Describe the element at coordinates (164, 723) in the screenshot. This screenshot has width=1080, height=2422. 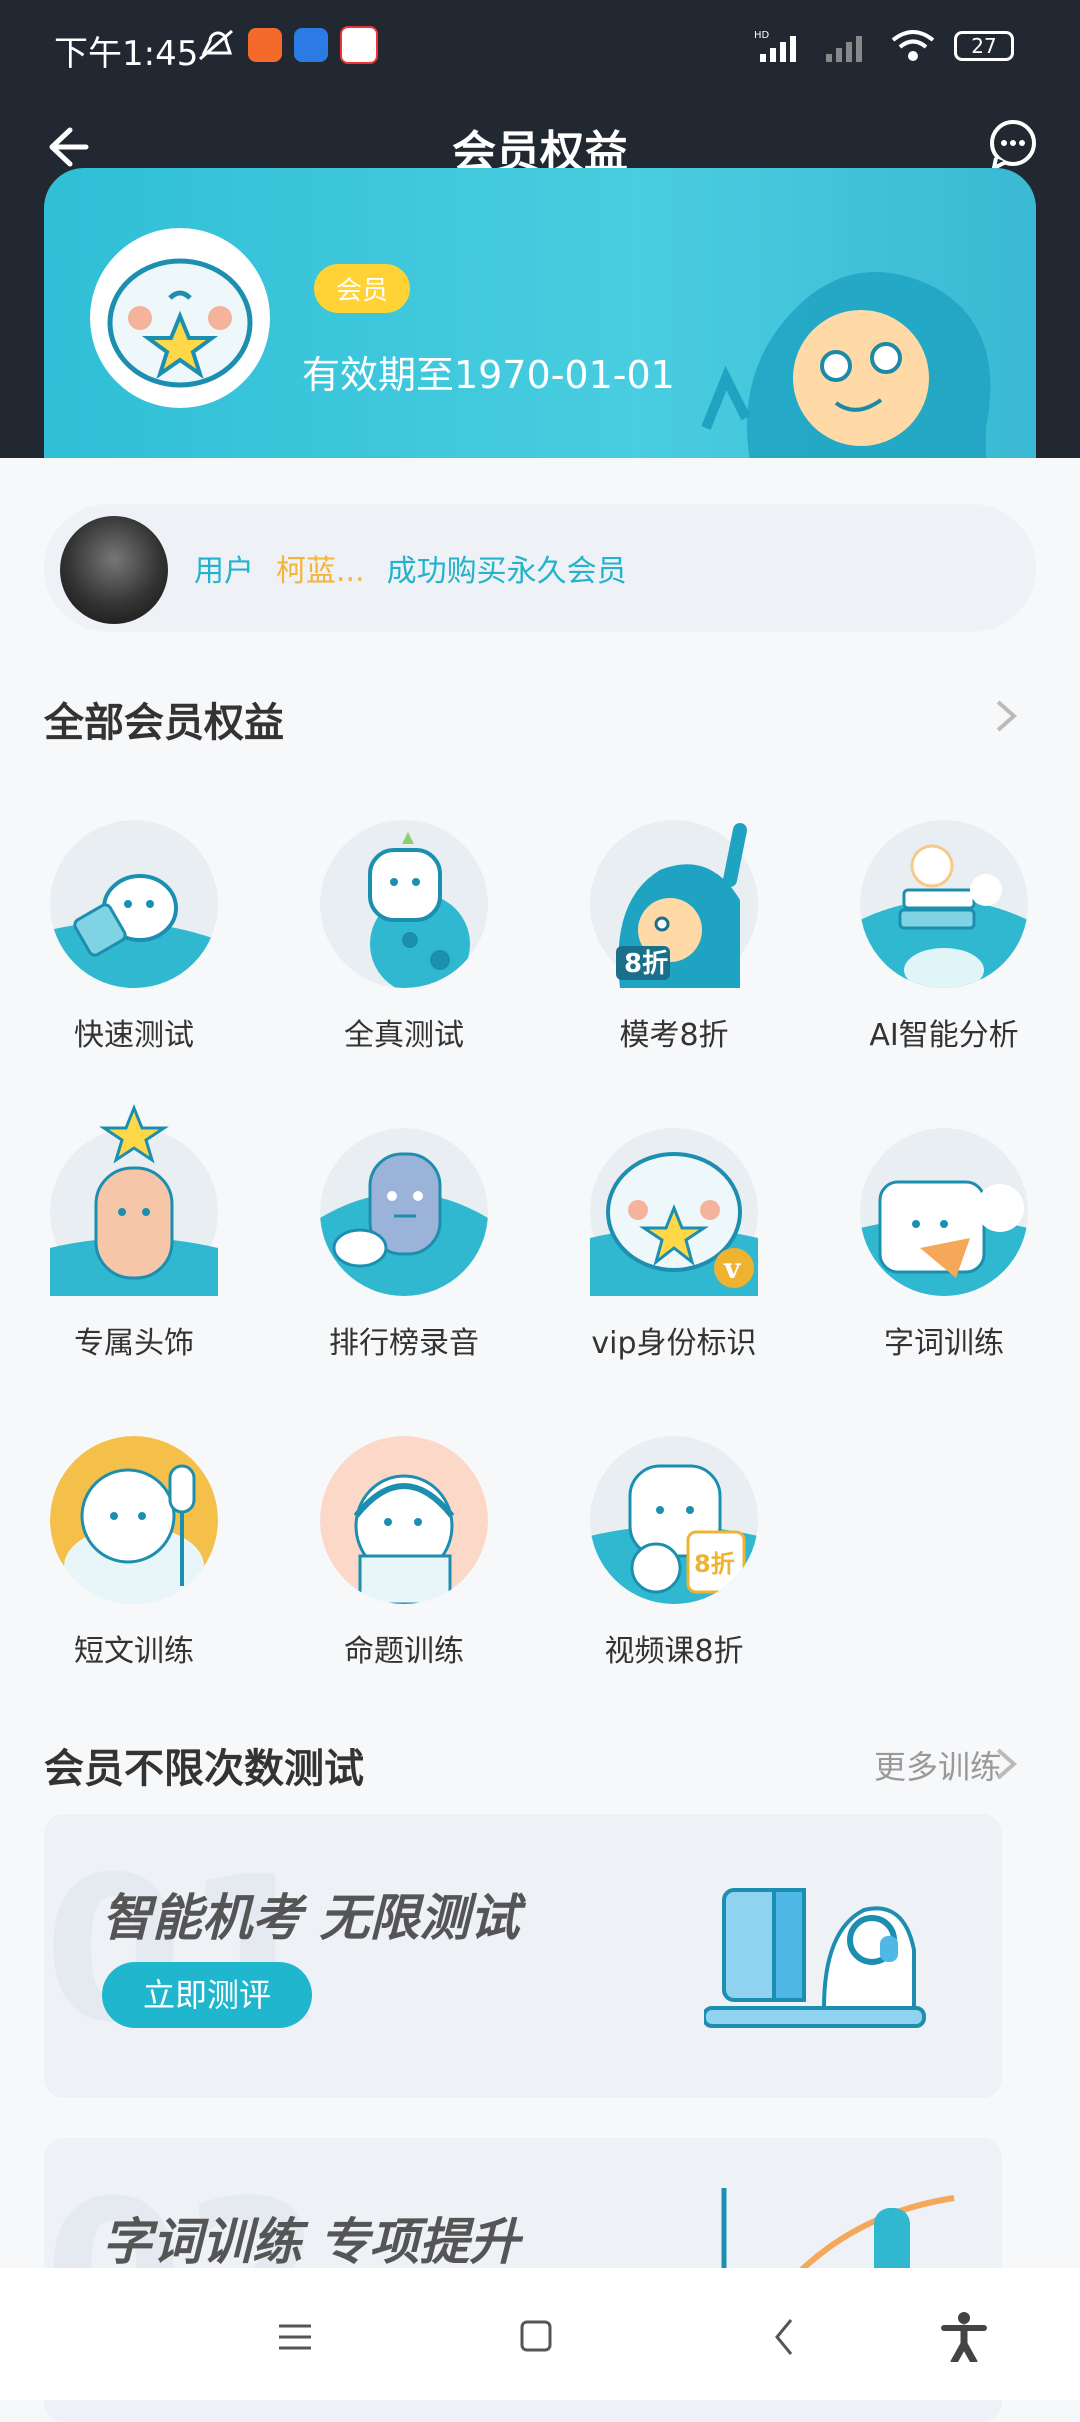
I see `benefits-section-title: 全部会员权益` at that location.